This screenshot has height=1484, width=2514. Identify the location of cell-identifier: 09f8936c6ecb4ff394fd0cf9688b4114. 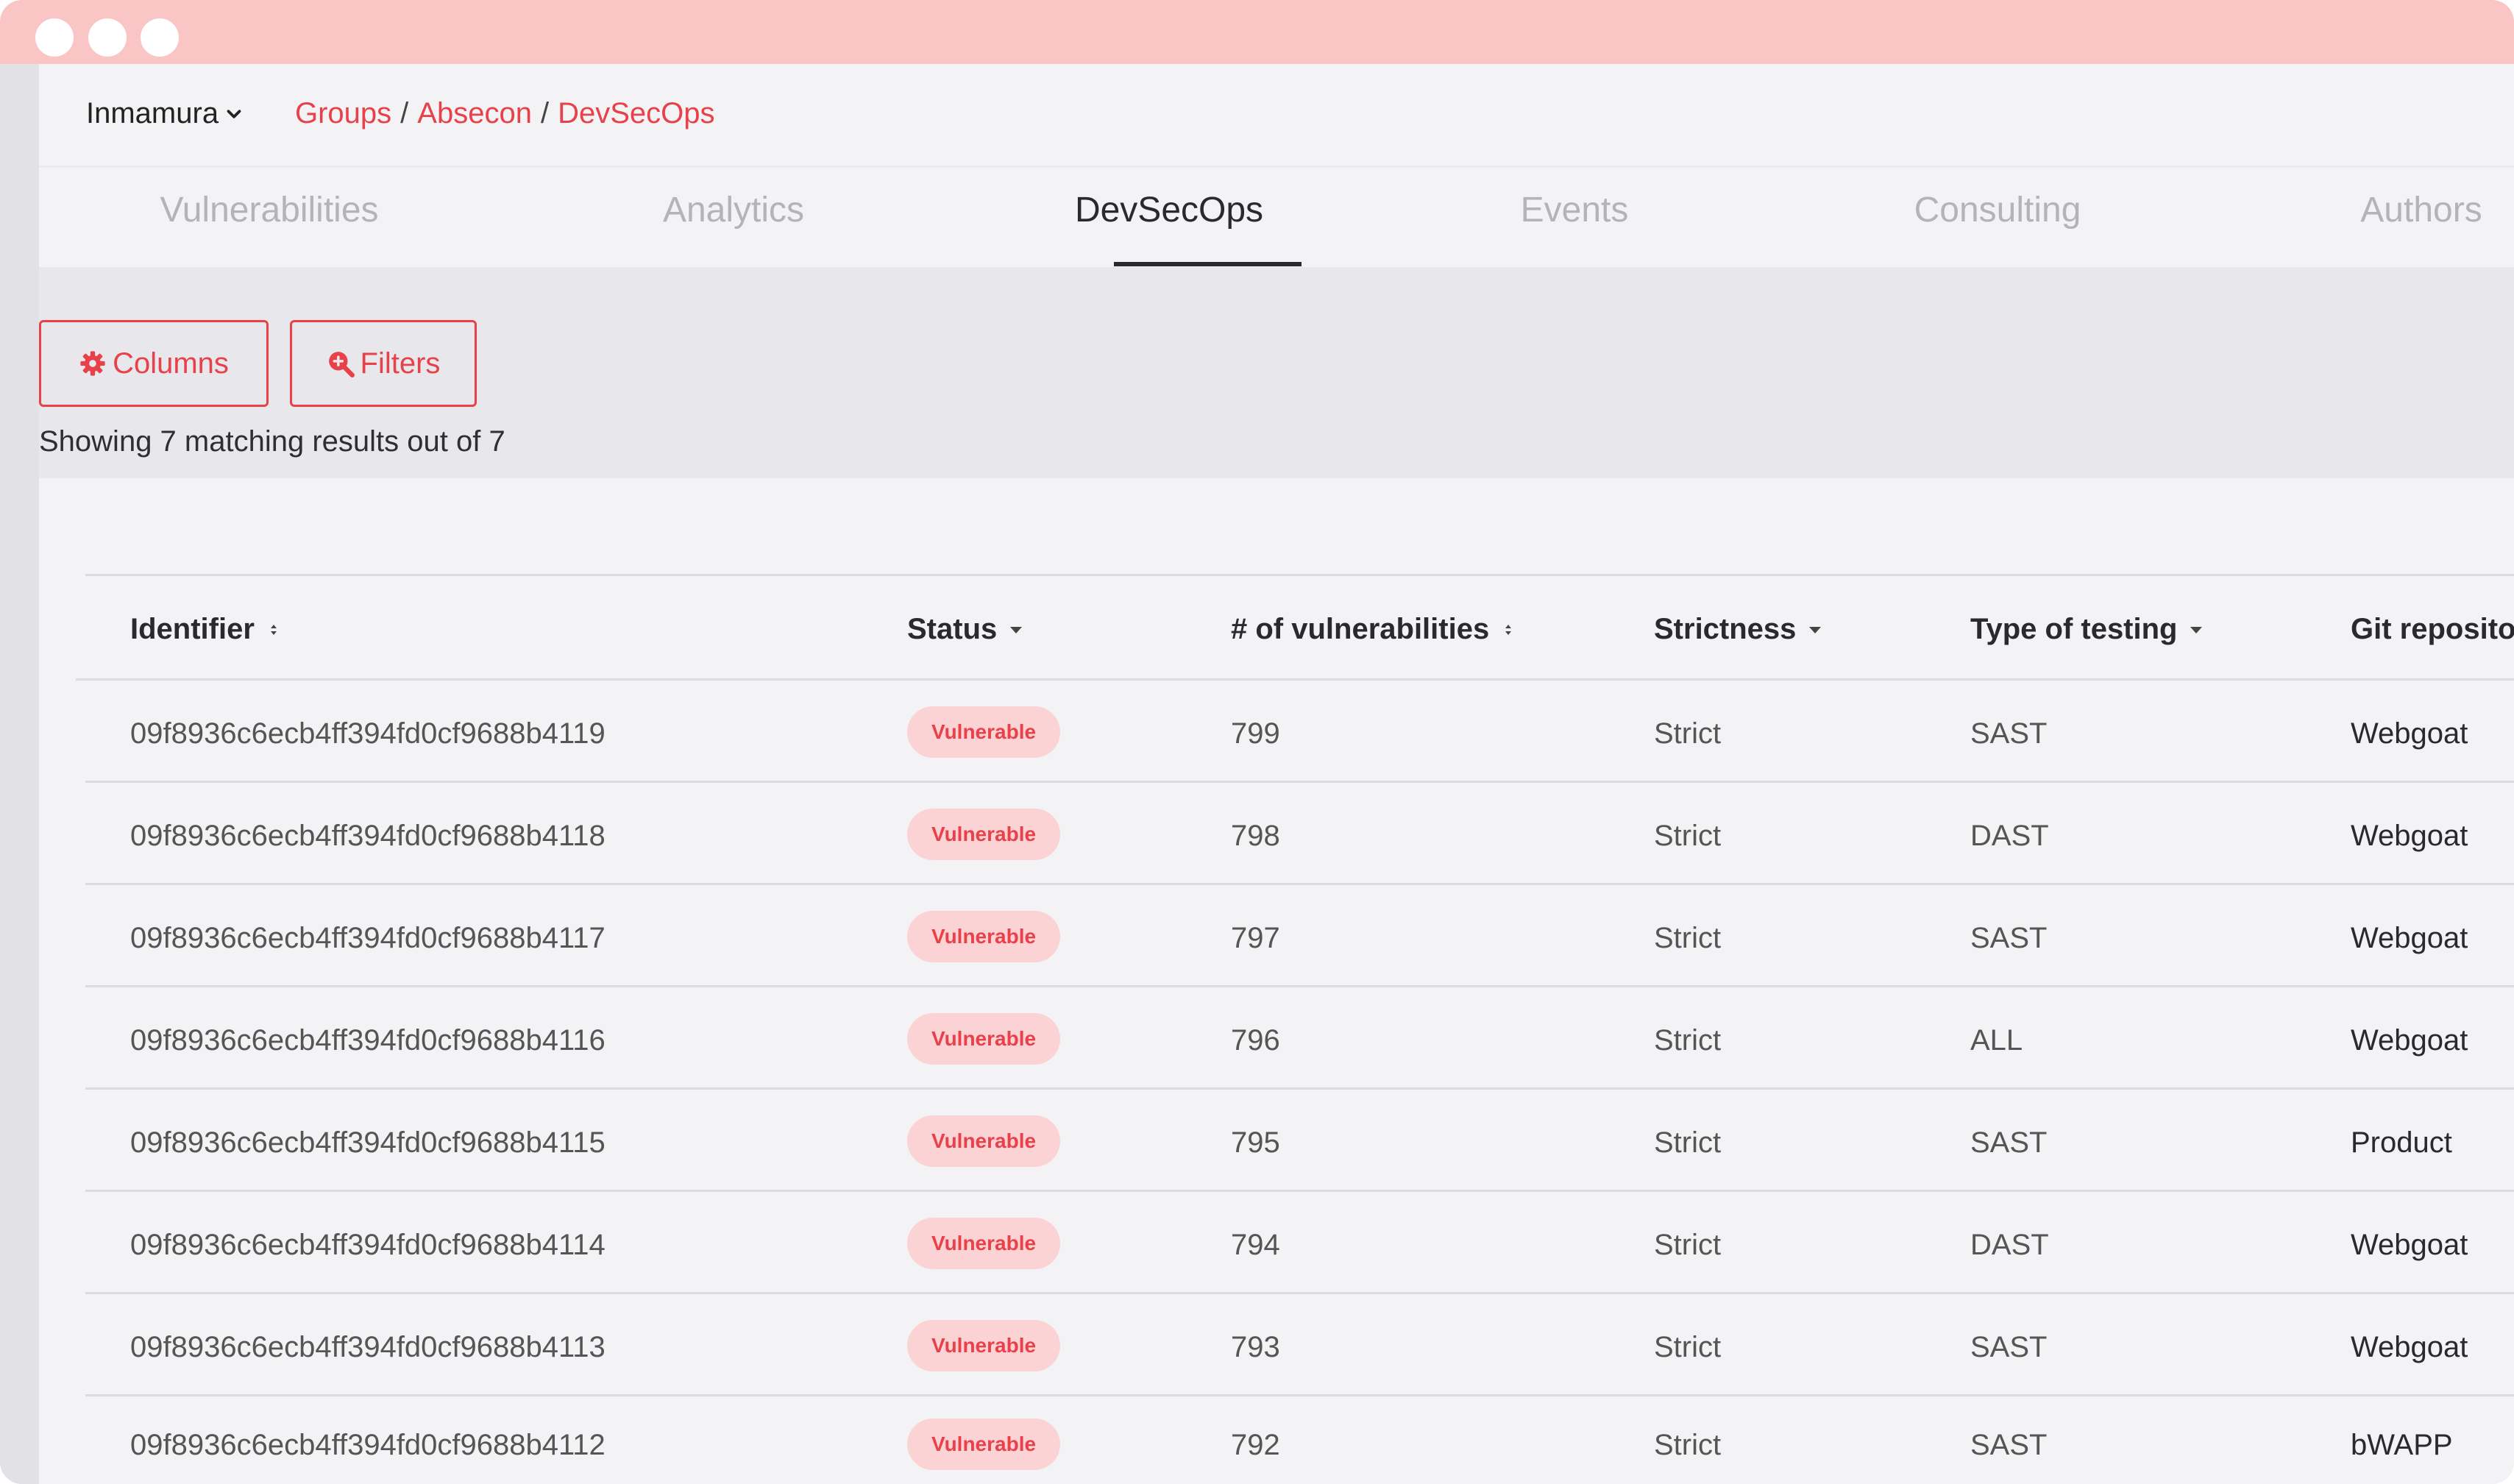
(368, 1245).